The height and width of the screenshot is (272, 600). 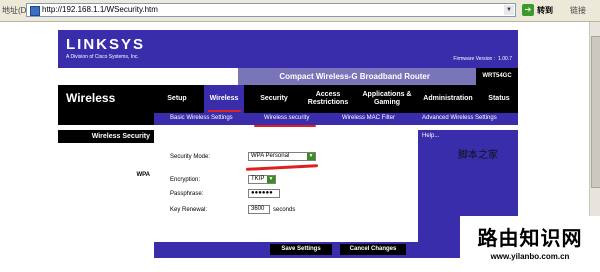 I want to click on product-name-bg: Compact Wireless-G Broadband Router, so click(x=358, y=76).